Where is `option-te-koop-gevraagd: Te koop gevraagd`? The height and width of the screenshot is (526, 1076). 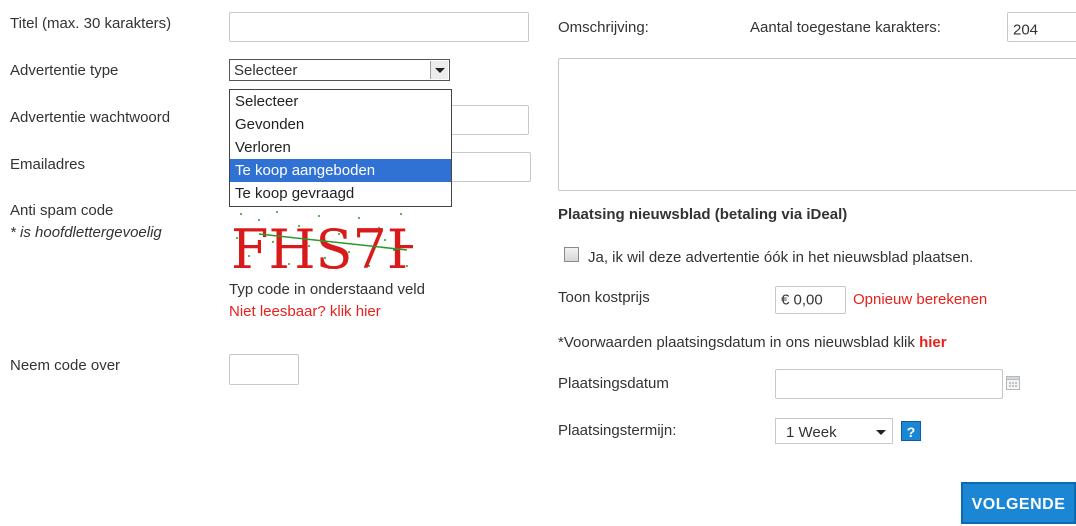
option-te-koop-gevraagd: Te koop gevraagd is located at coordinates (340, 193).